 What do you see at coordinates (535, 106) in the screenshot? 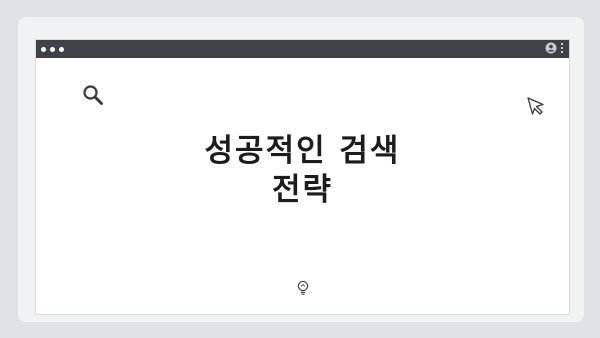
I see `cursor-icon` at bounding box center [535, 106].